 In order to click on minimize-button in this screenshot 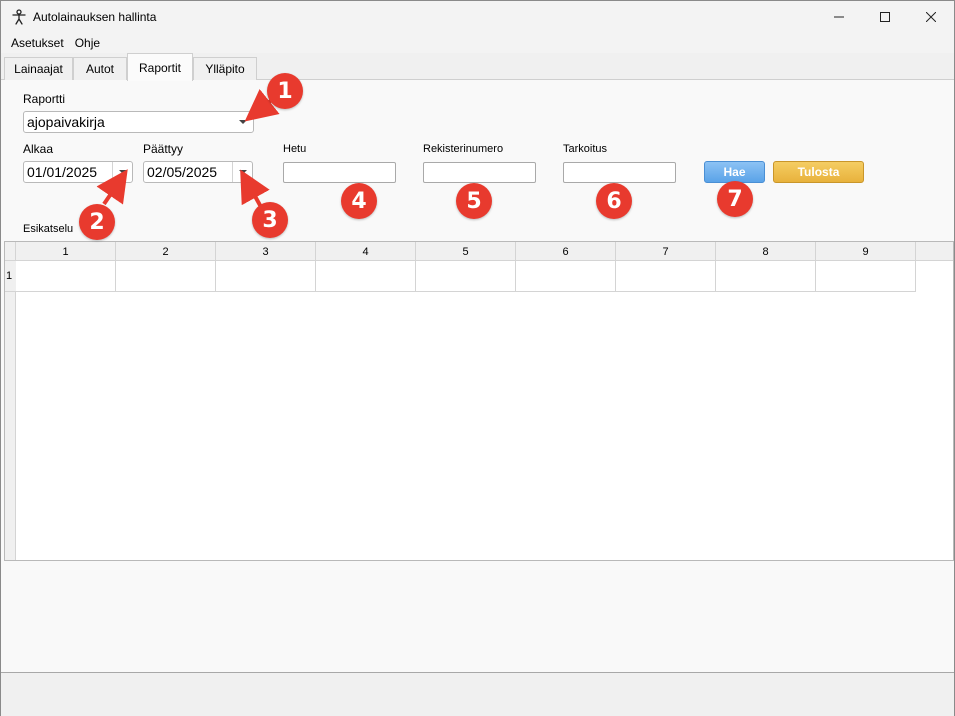, I will do `click(839, 17)`.